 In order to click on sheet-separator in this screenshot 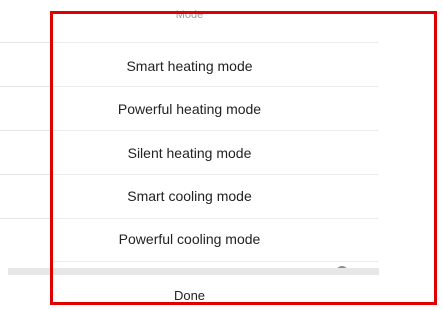, I will do `click(193, 271)`.